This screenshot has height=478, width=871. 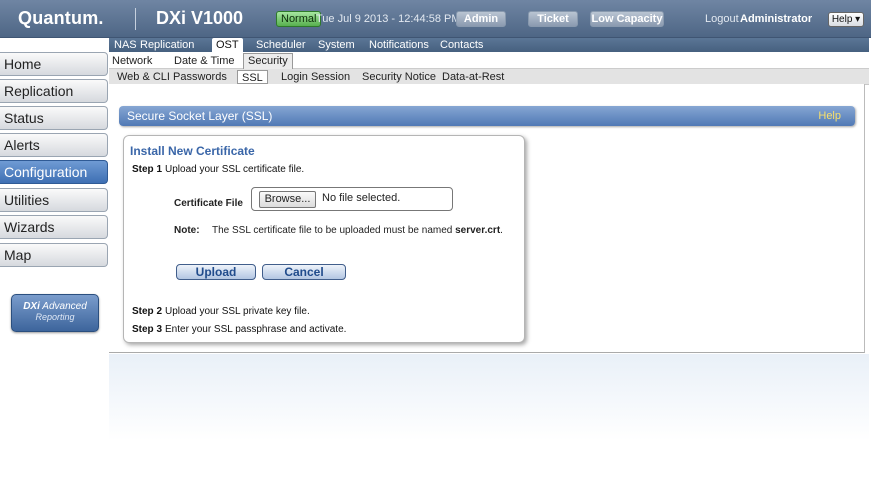 What do you see at coordinates (55, 306) in the screenshot?
I see `advanced-reporting-title: DXi Advanced` at bounding box center [55, 306].